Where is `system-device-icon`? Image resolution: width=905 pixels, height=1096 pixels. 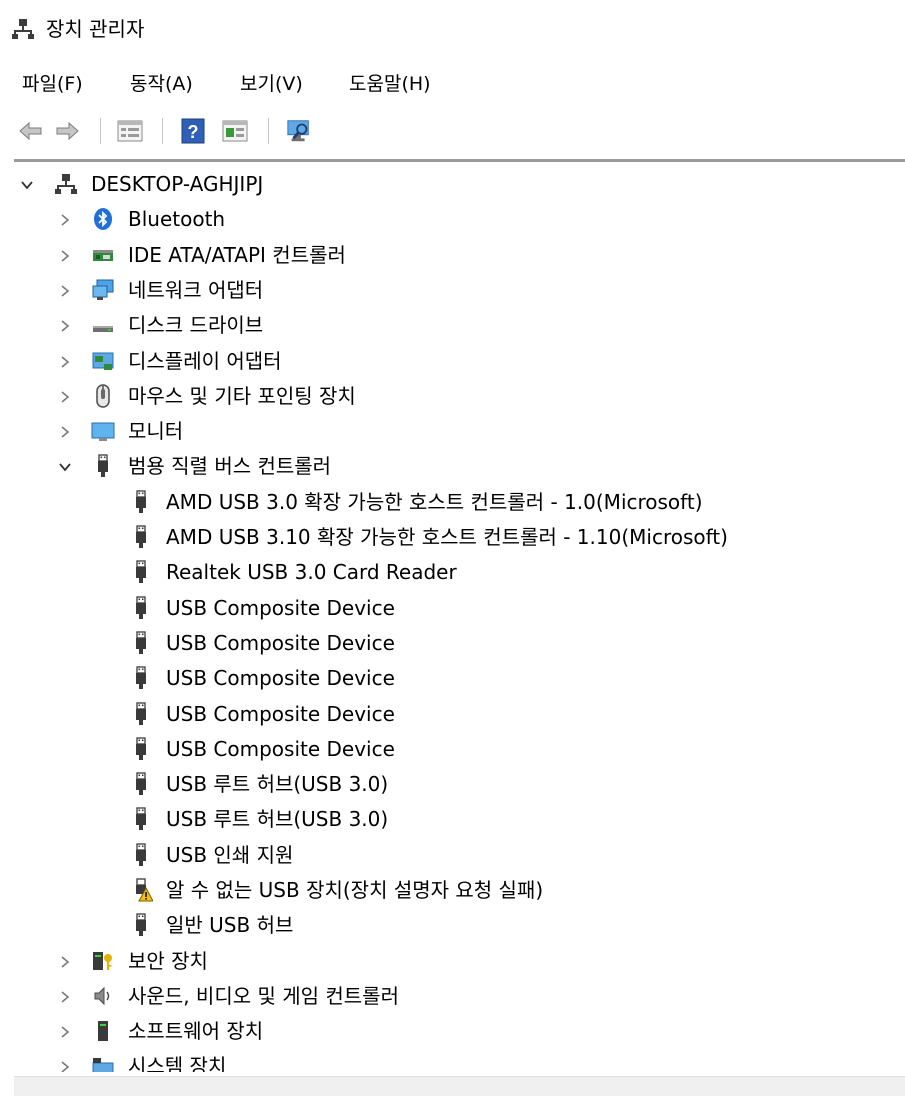
system-device-icon is located at coordinates (103, 1063).